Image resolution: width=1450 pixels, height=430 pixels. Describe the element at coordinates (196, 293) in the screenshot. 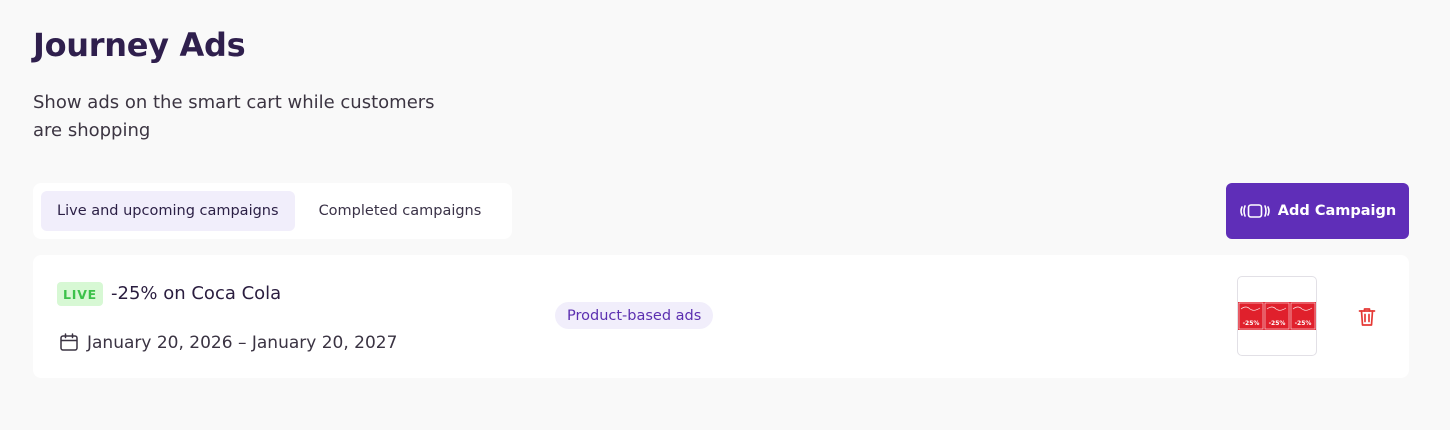

I see `campaign-name: -25% on Coca Cola` at that location.